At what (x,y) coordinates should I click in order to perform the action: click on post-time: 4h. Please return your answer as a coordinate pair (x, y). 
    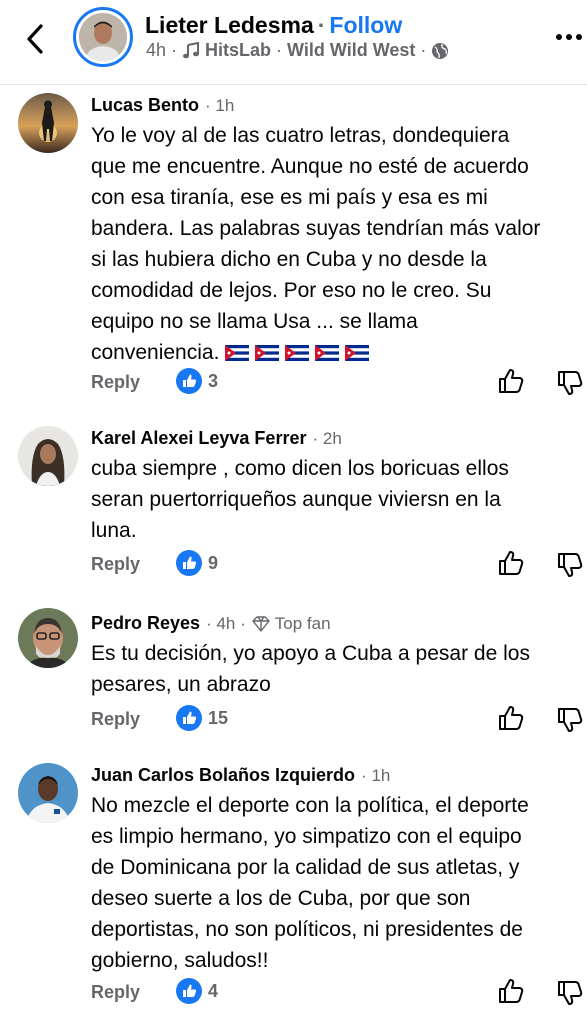
    Looking at the image, I should click on (156, 50).